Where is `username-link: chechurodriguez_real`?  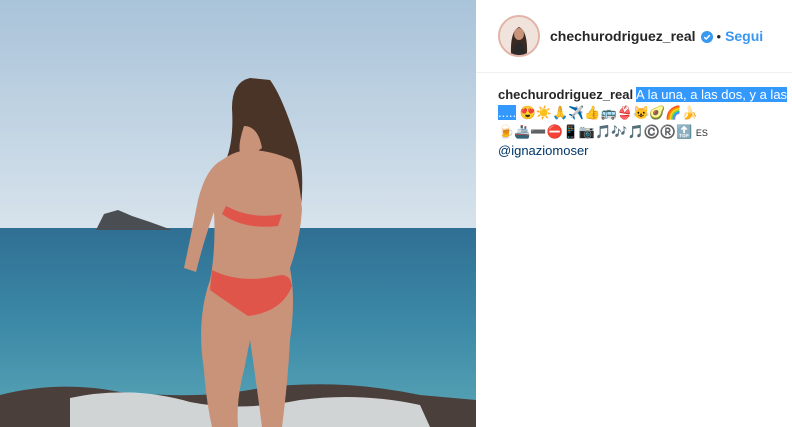
username-link: chechurodriguez_real is located at coordinates (623, 36).